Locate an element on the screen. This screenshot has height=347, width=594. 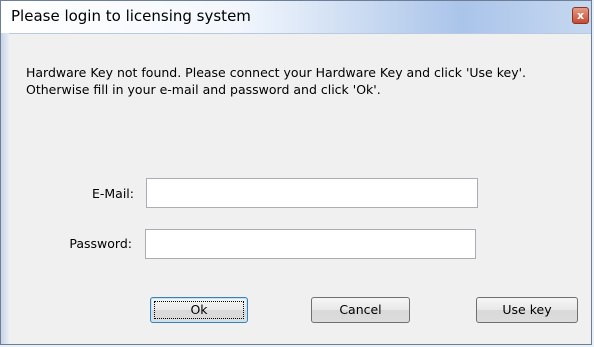
ok-button: Ok is located at coordinates (199, 310).